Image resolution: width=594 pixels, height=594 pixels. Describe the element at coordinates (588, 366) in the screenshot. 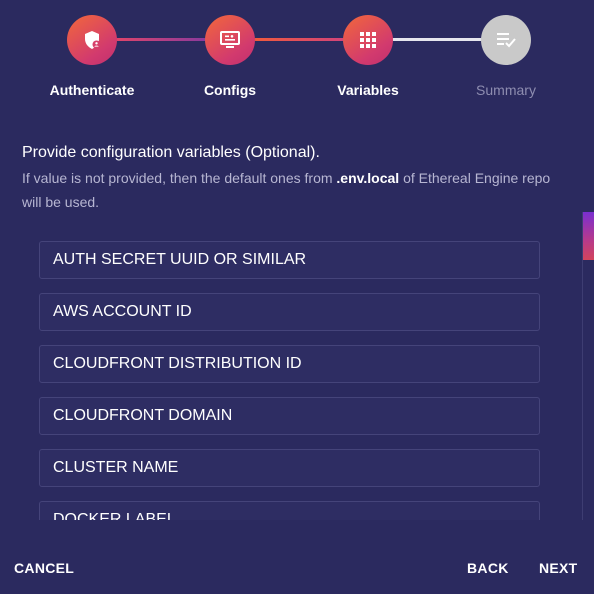

I see `scrollbar-track` at that location.